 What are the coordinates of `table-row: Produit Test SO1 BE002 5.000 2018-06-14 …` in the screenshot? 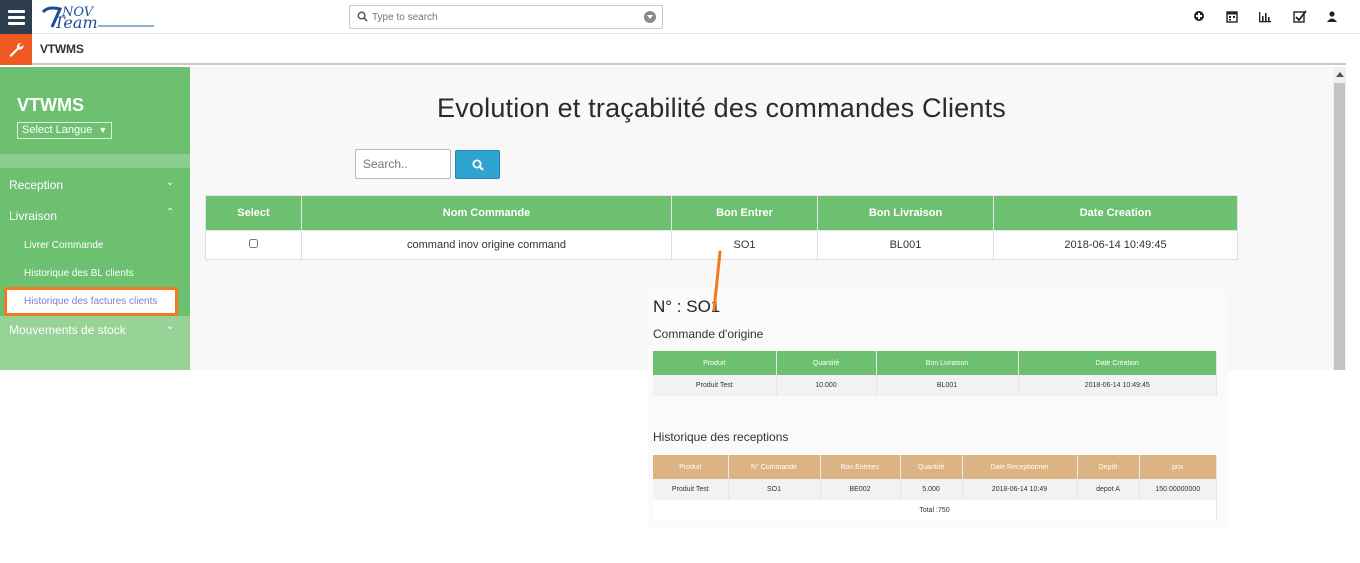 It's located at (935, 489).